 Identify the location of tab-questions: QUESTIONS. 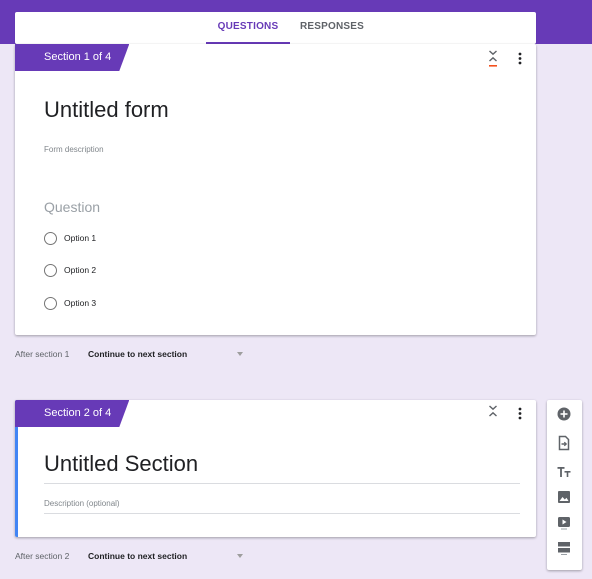
(248, 28).